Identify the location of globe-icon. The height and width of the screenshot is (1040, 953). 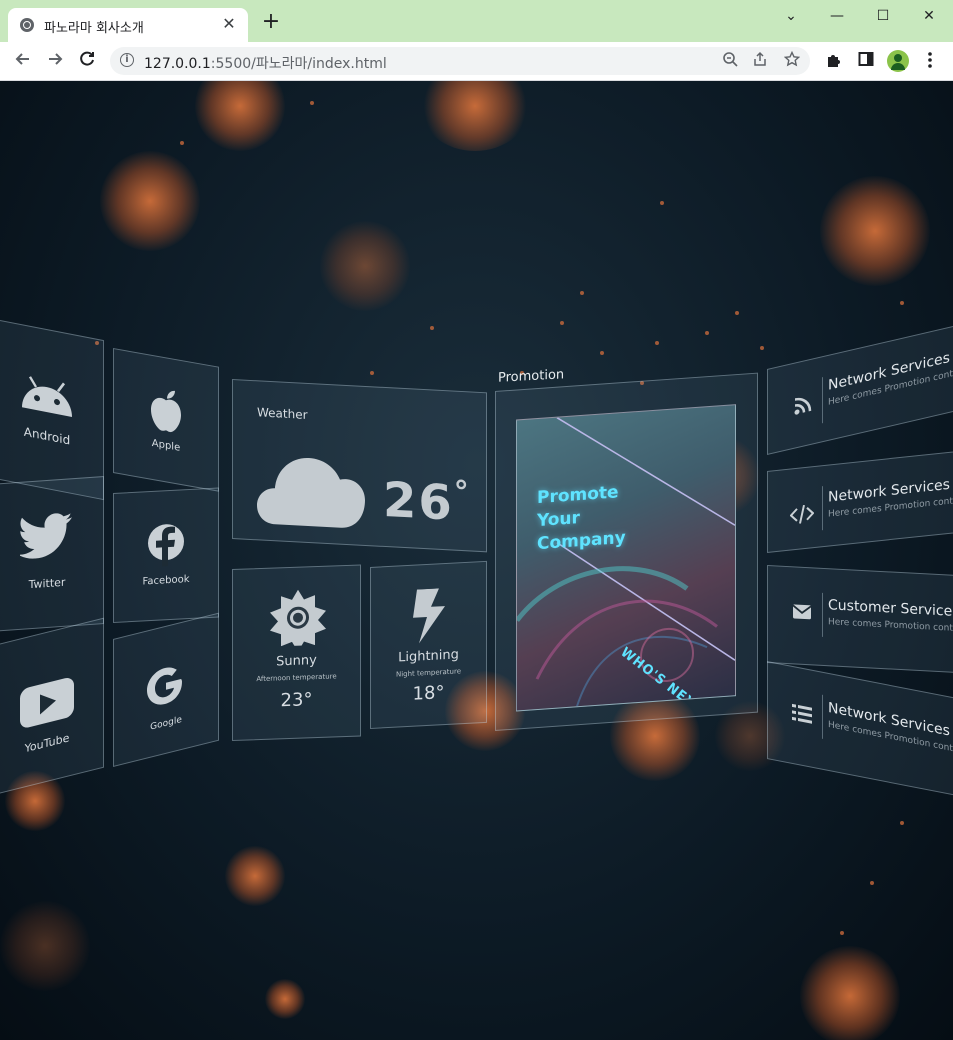
(27, 25).